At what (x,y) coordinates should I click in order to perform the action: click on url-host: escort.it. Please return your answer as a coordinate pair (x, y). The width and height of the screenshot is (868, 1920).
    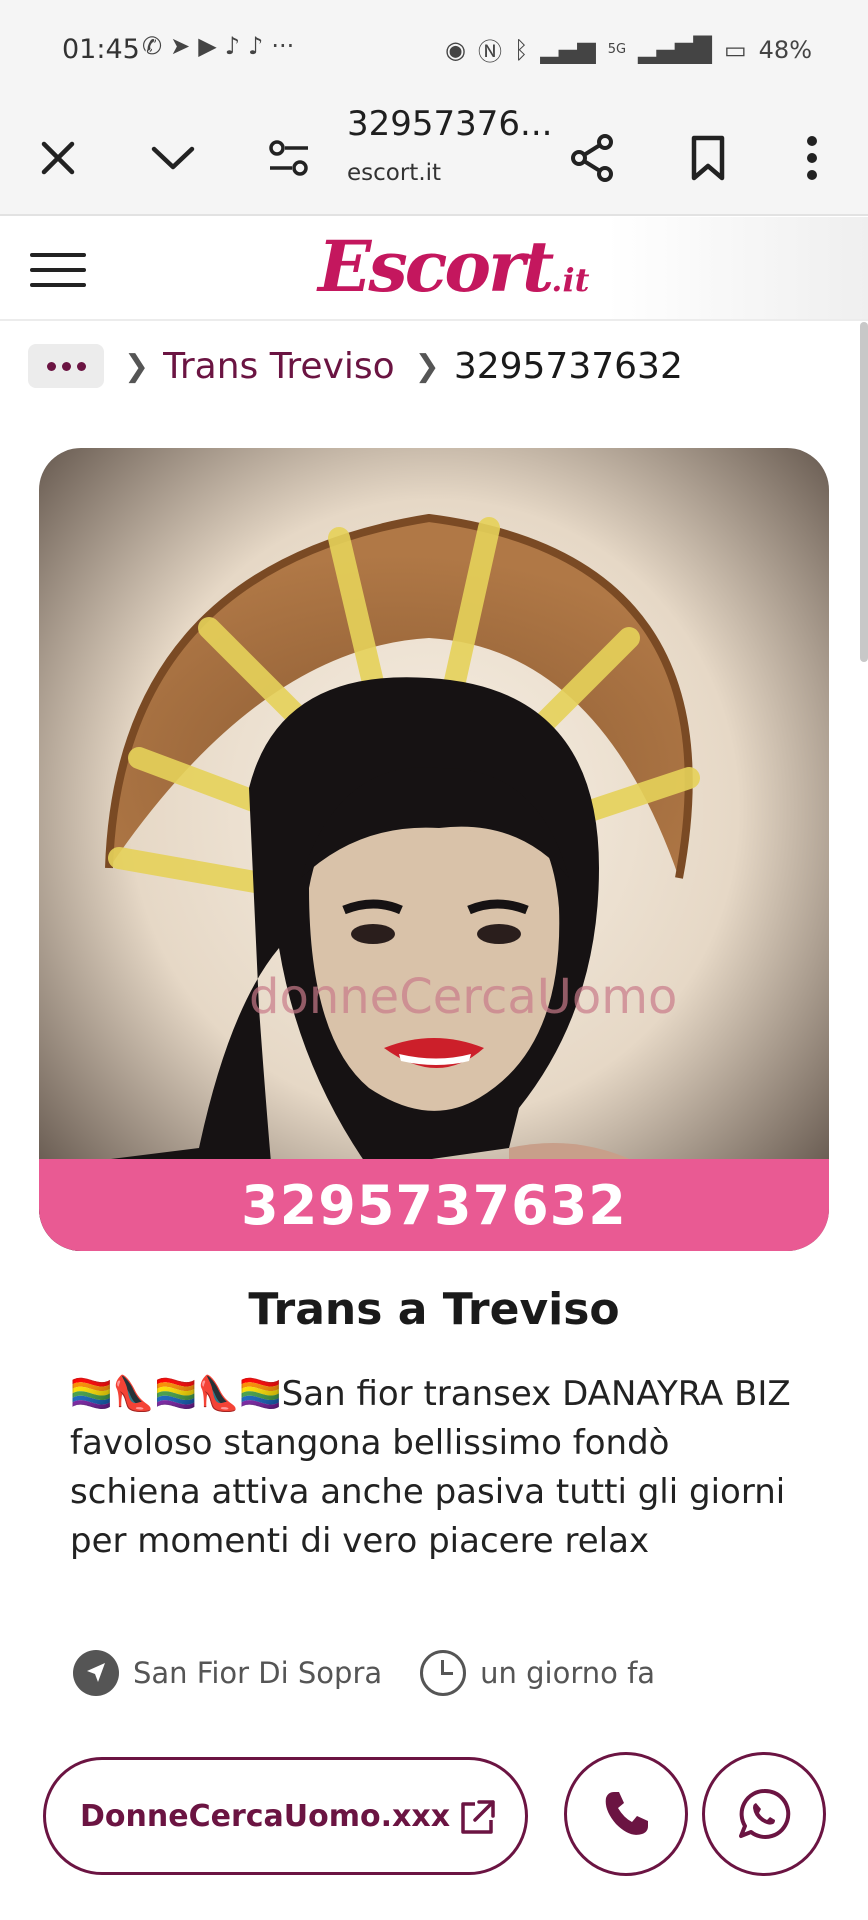
    Looking at the image, I should click on (394, 173).